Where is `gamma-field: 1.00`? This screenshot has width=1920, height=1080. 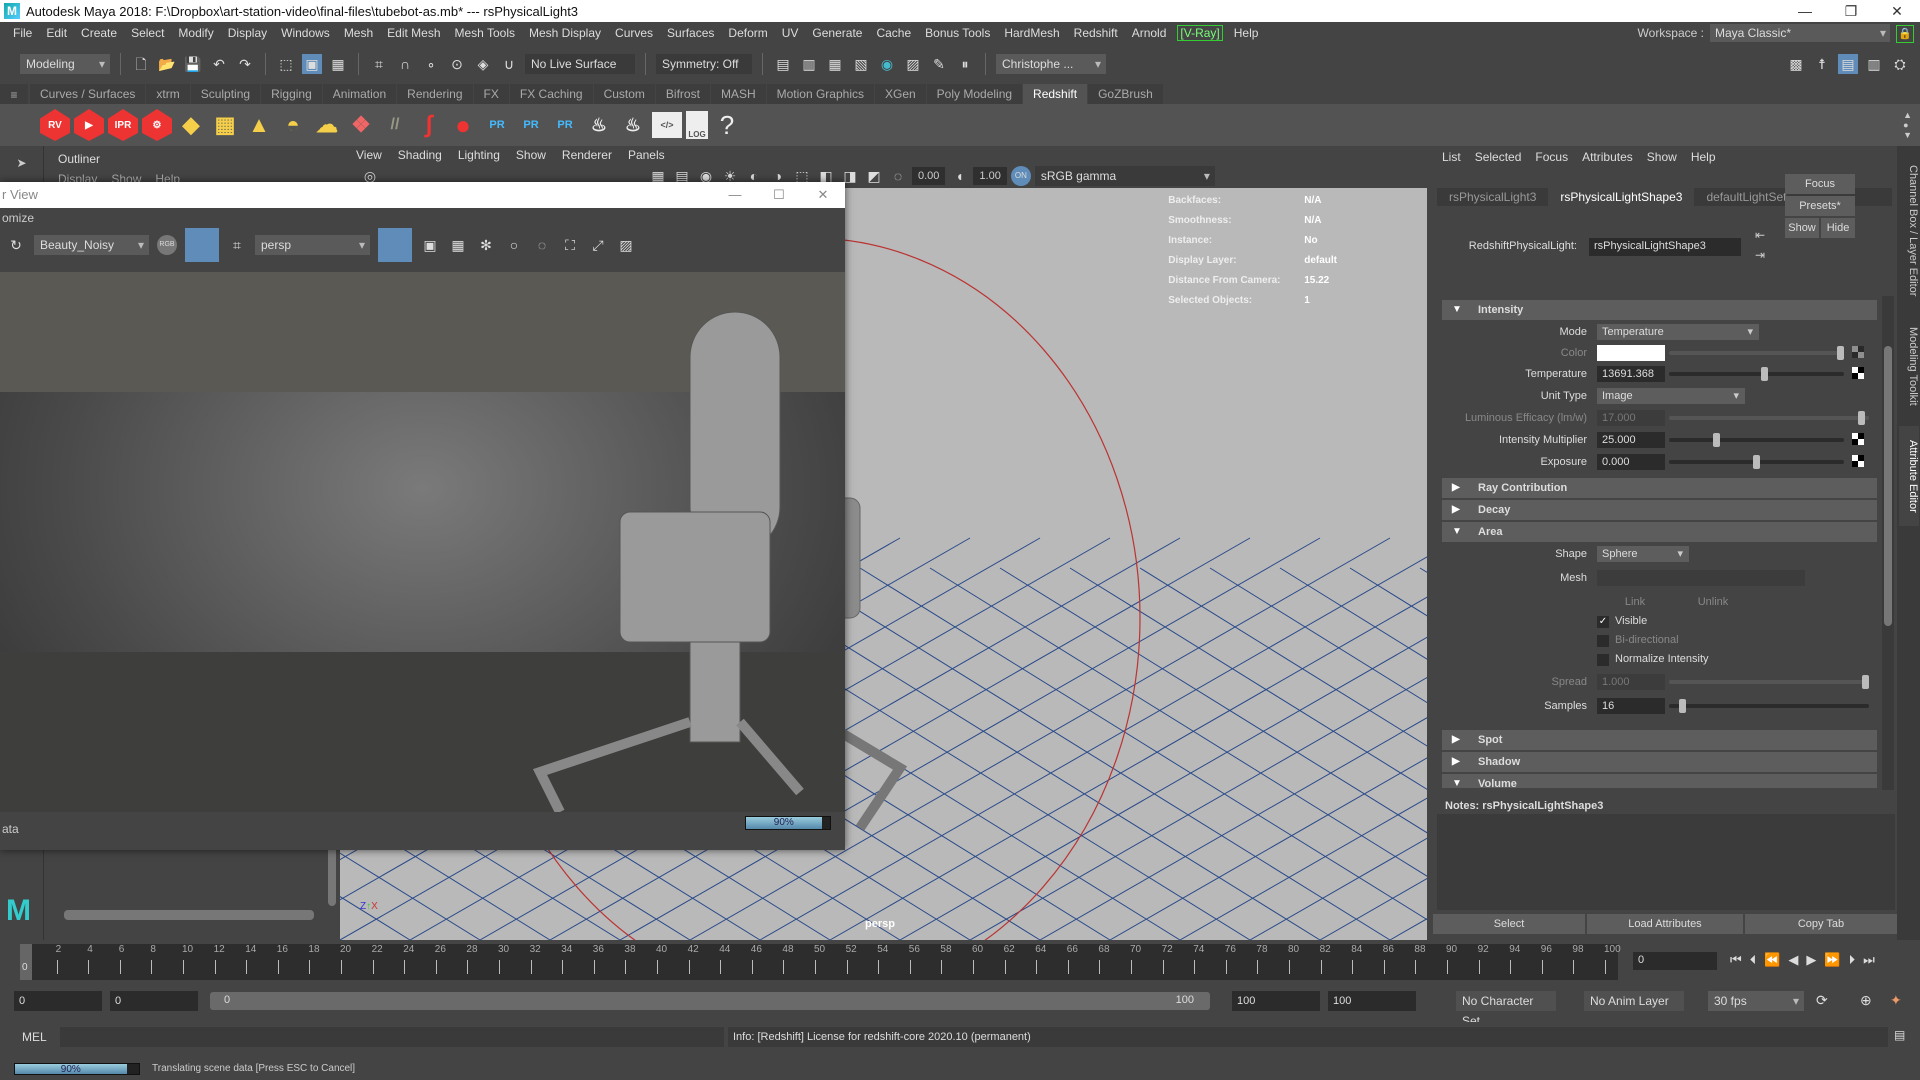
gamma-field: 1.00 is located at coordinates (990, 176).